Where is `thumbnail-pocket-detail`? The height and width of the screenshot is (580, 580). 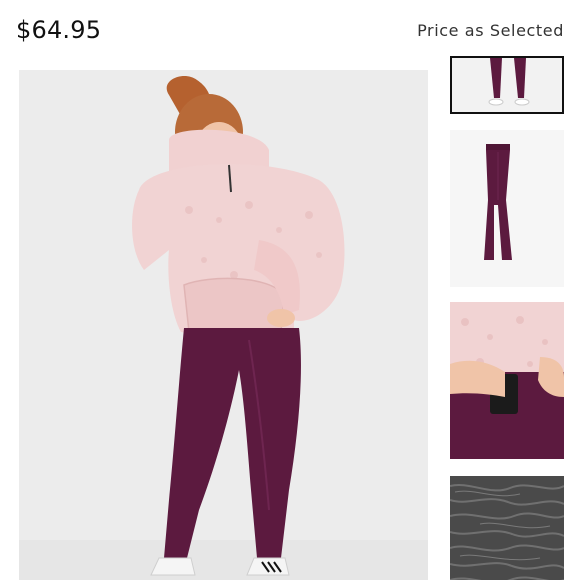
thumbnail-pocket-detail is located at coordinates (507, 380).